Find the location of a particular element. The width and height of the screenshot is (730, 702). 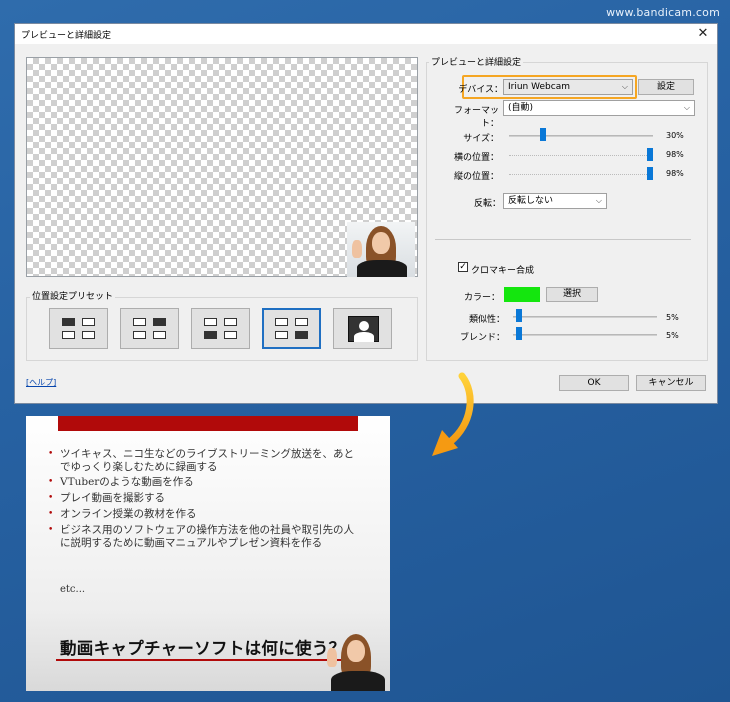

slide-heading: 動画キャプチャーソフトは何に使う？ is located at coordinates (203, 648).